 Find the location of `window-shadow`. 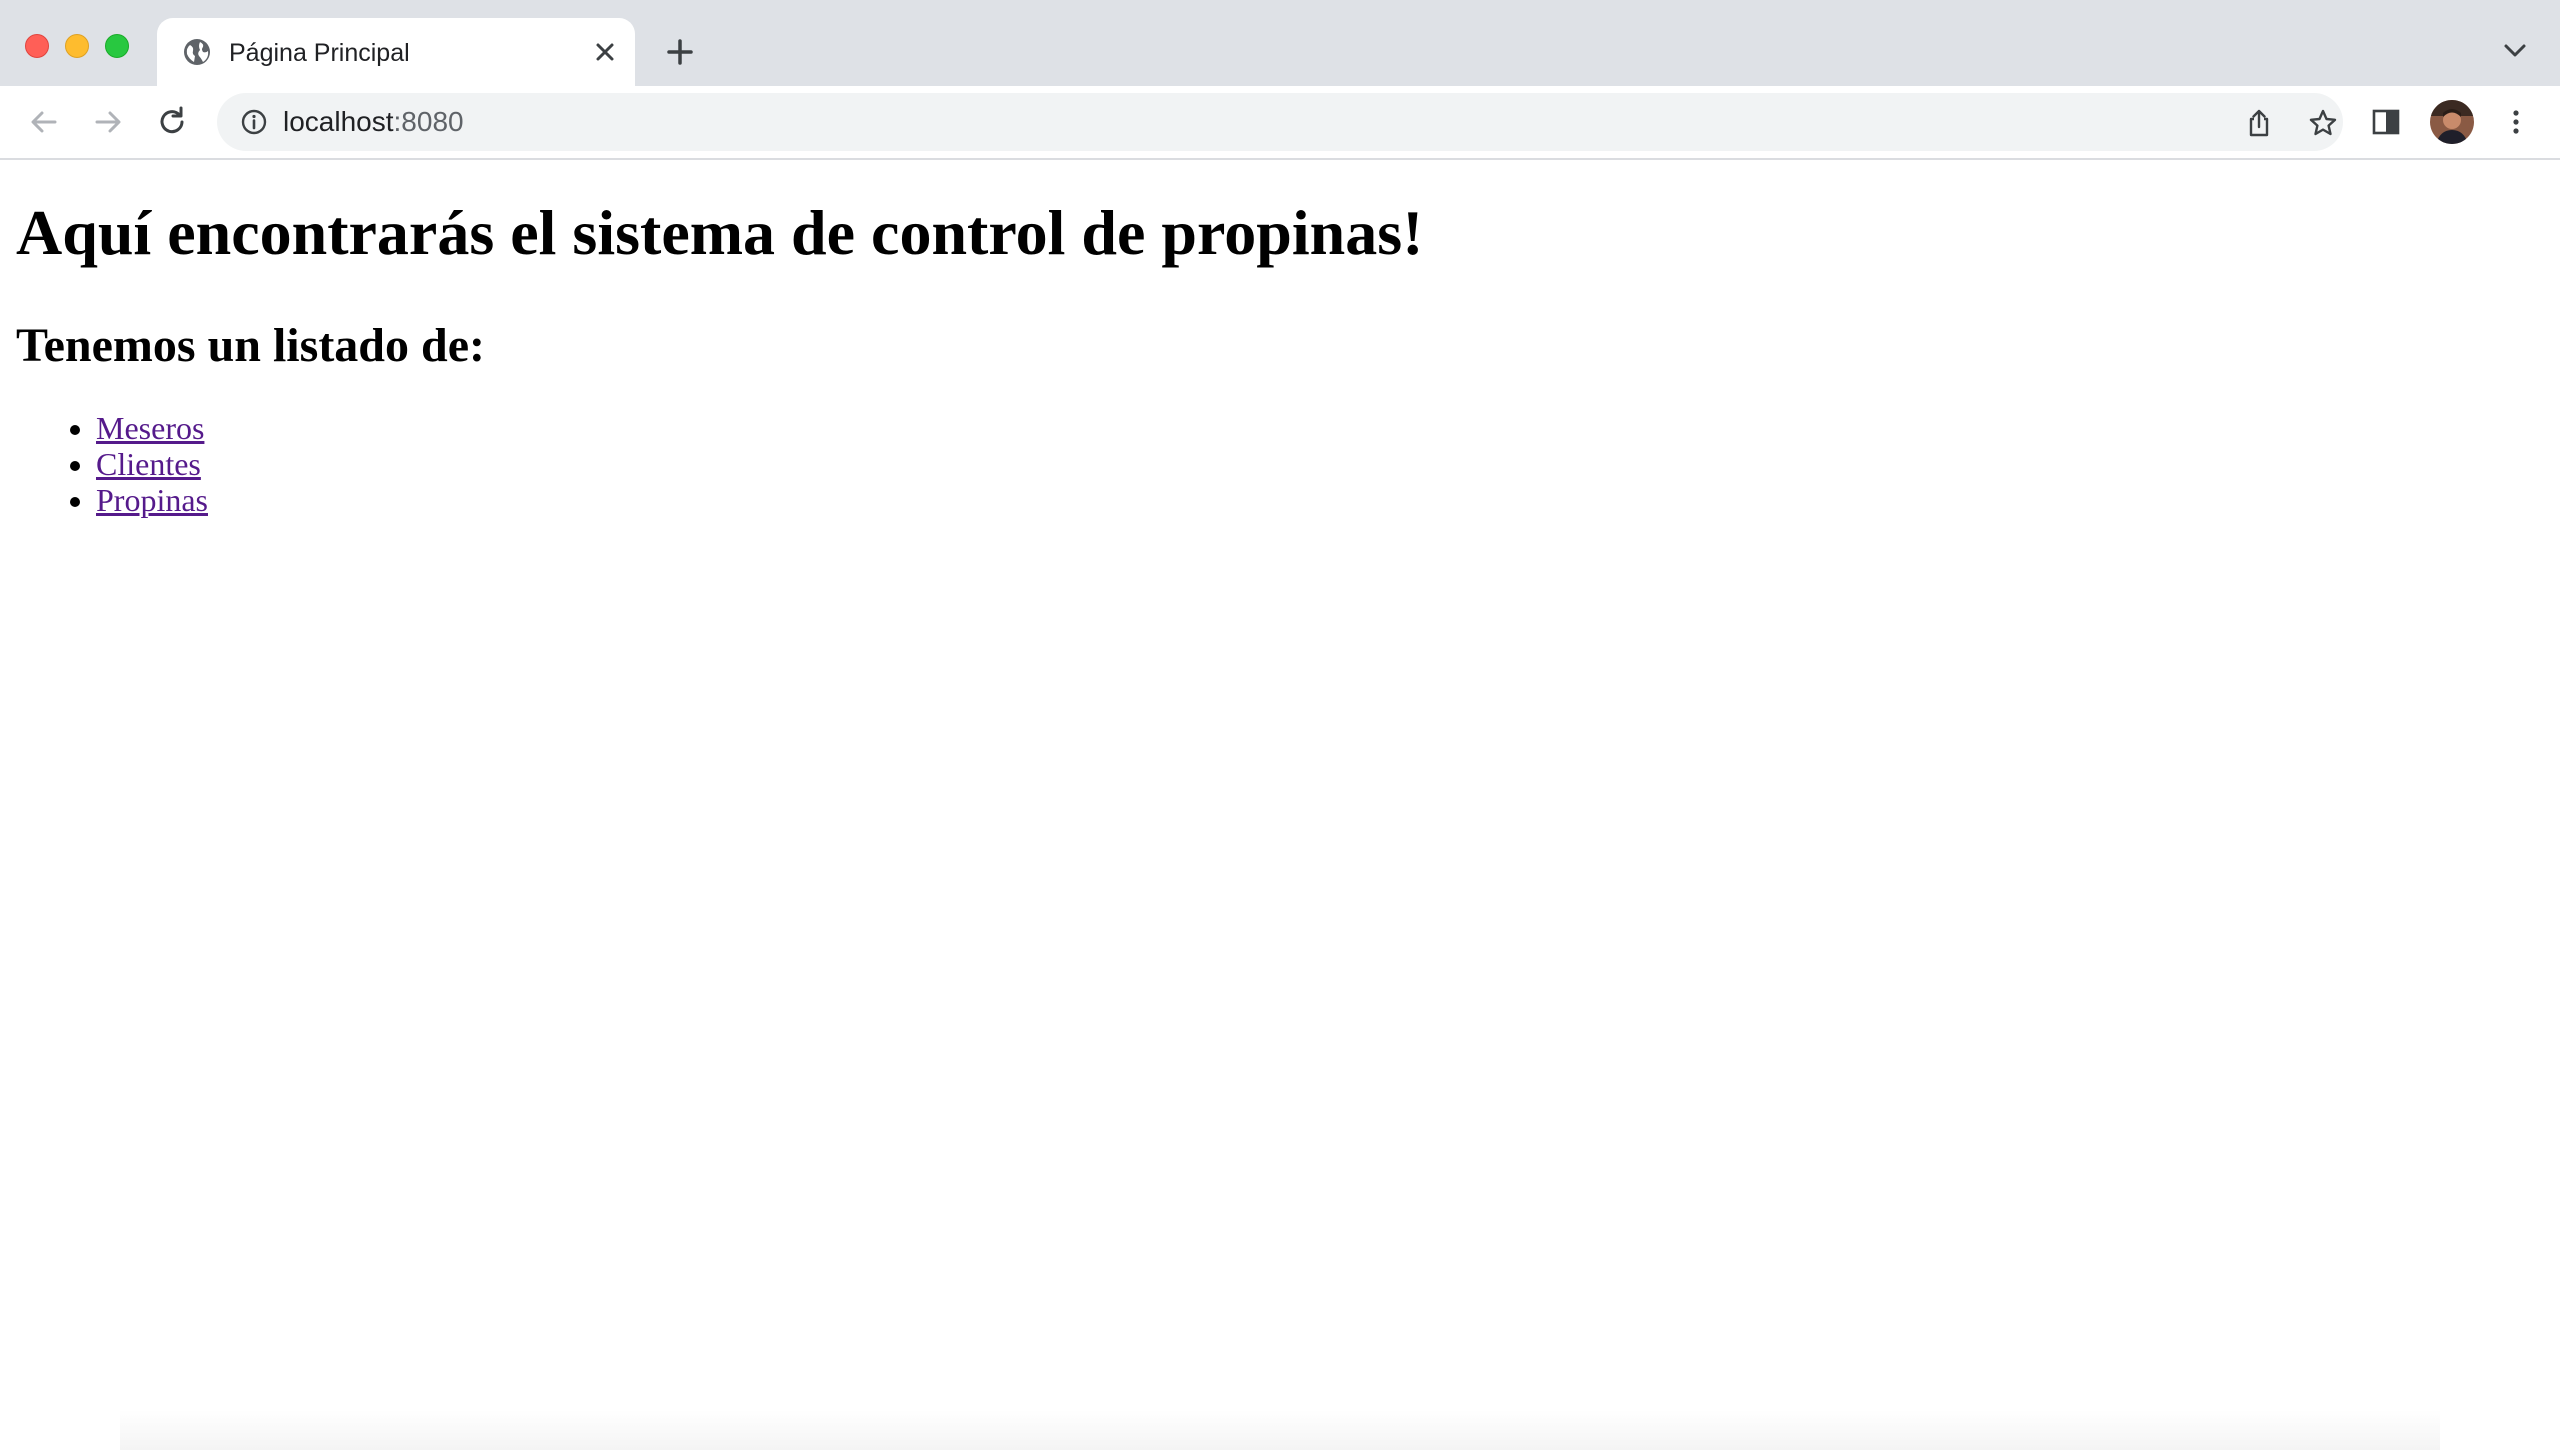

window-shadow is located at coordinates (1280, 1430).